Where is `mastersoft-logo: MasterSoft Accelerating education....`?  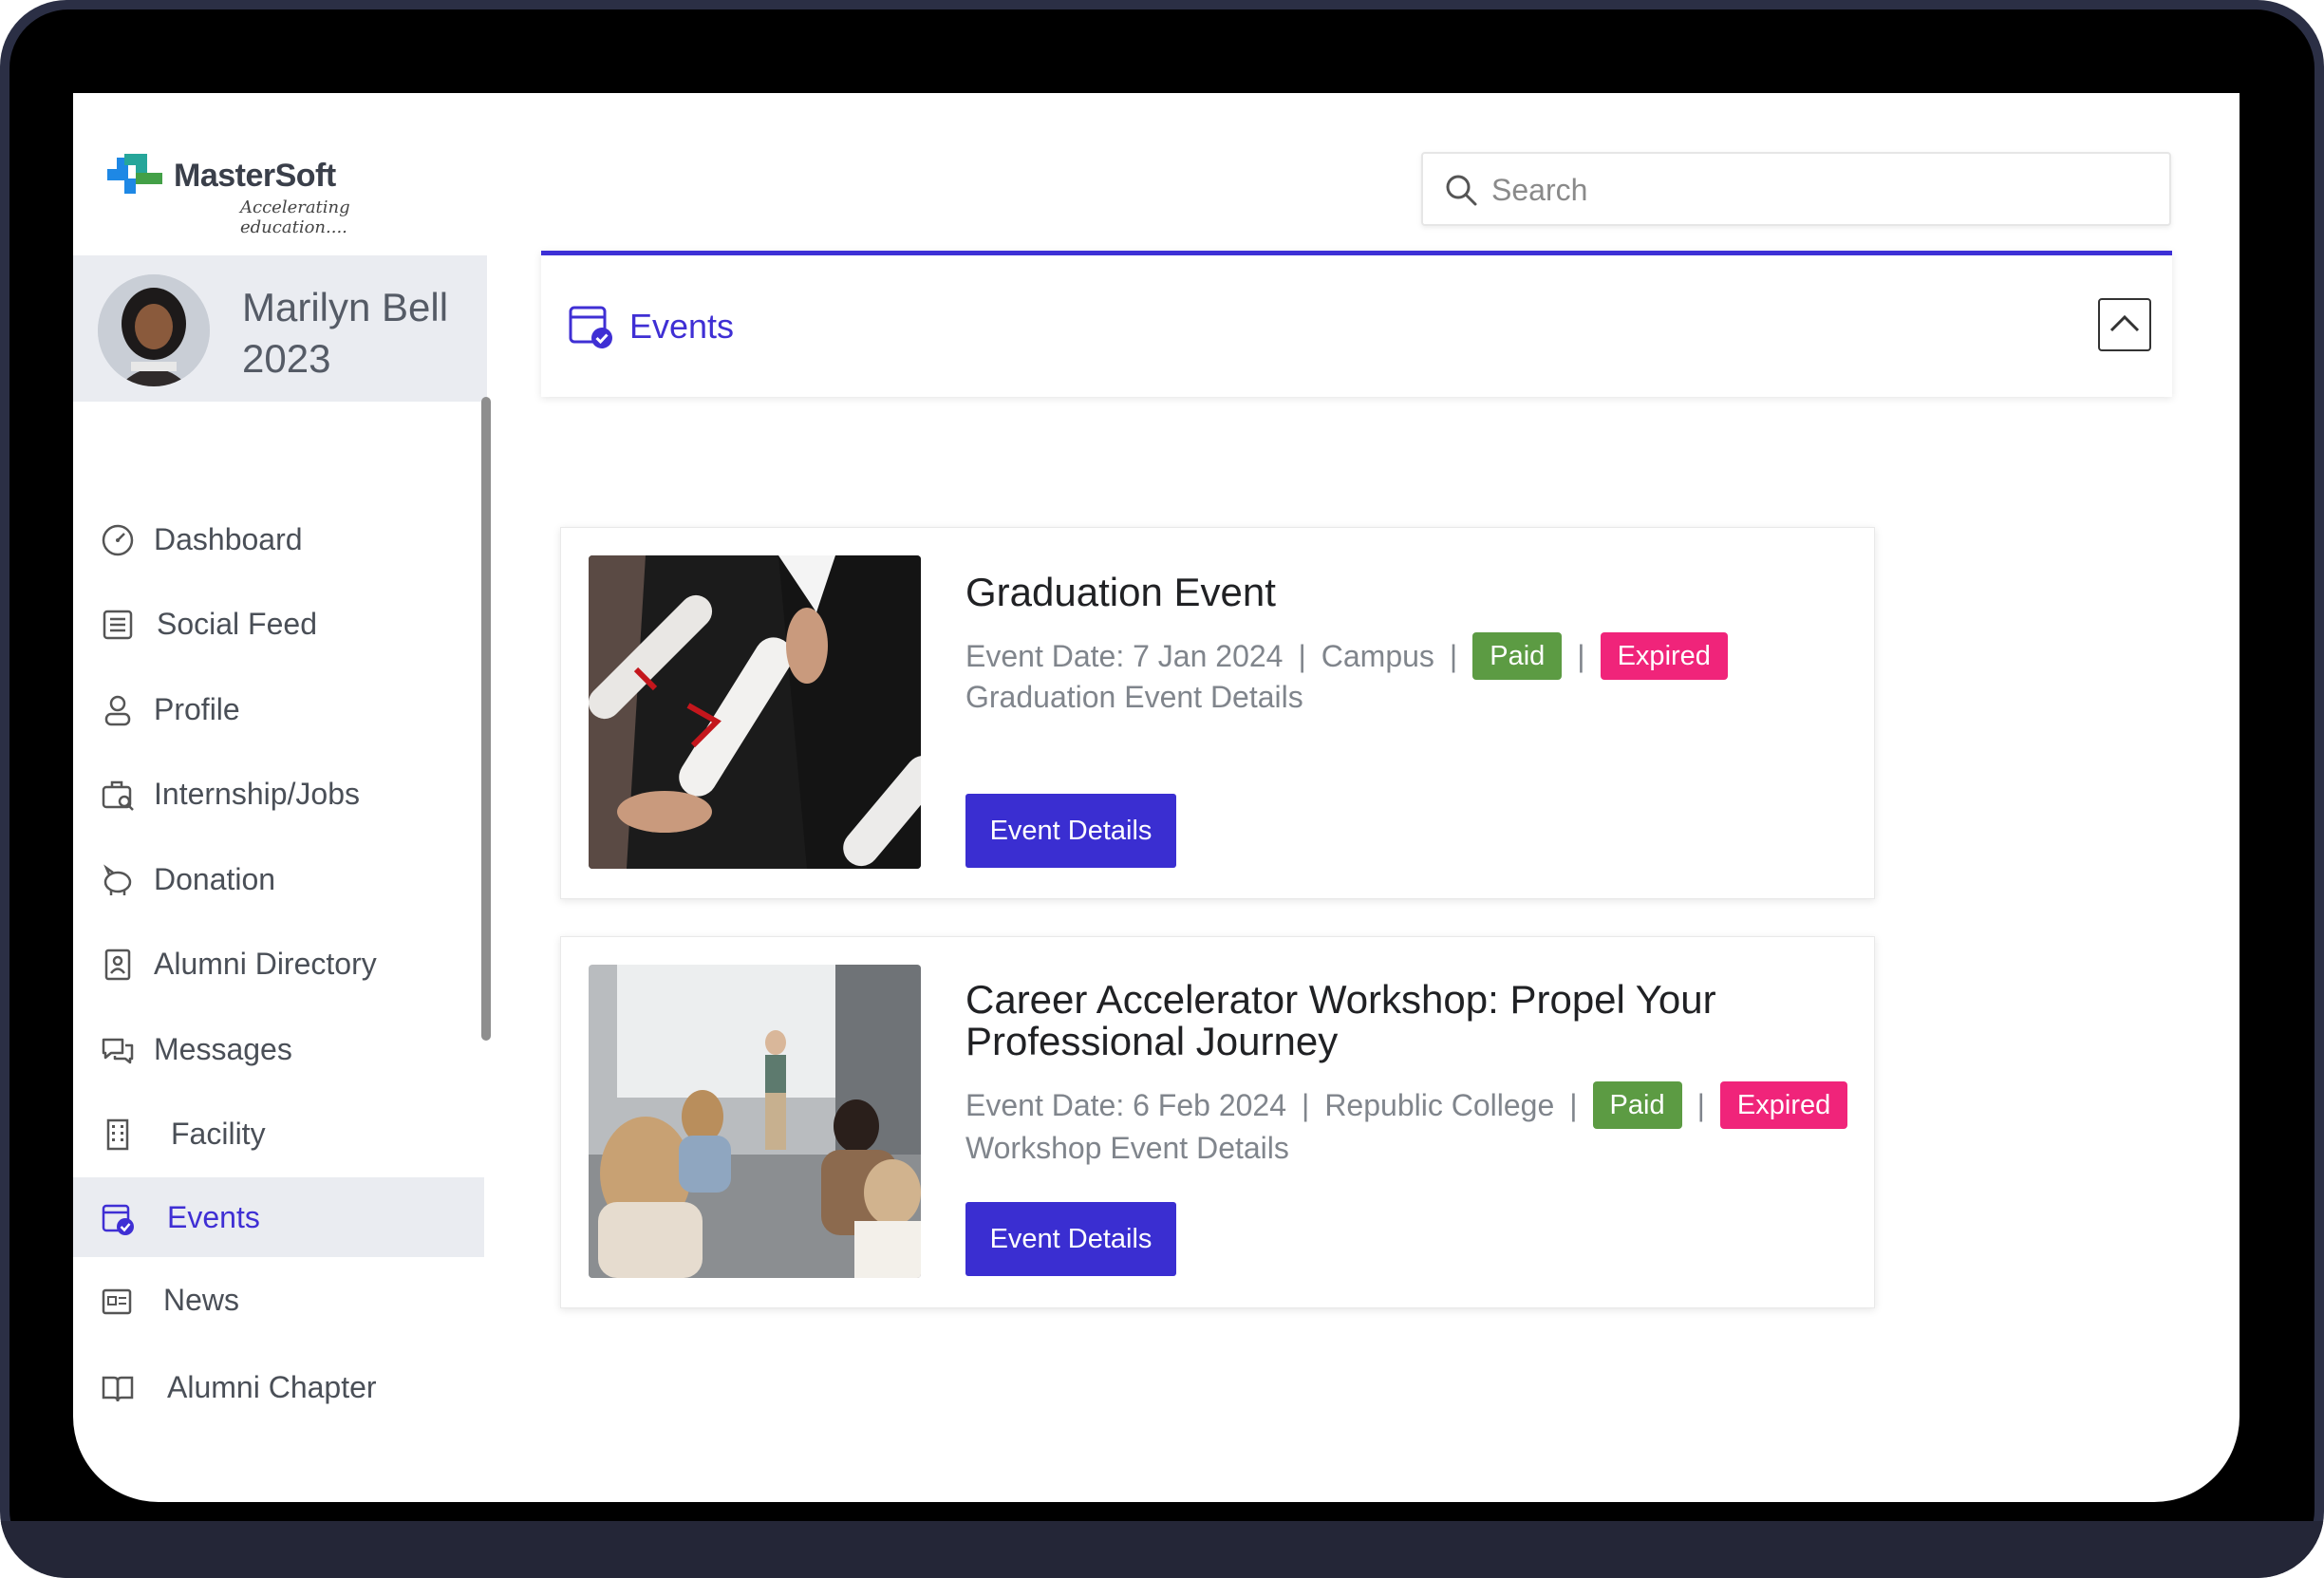
mastersoft-logo: MasterSoft Accelerating education.... is located at coordinates (249, 194).